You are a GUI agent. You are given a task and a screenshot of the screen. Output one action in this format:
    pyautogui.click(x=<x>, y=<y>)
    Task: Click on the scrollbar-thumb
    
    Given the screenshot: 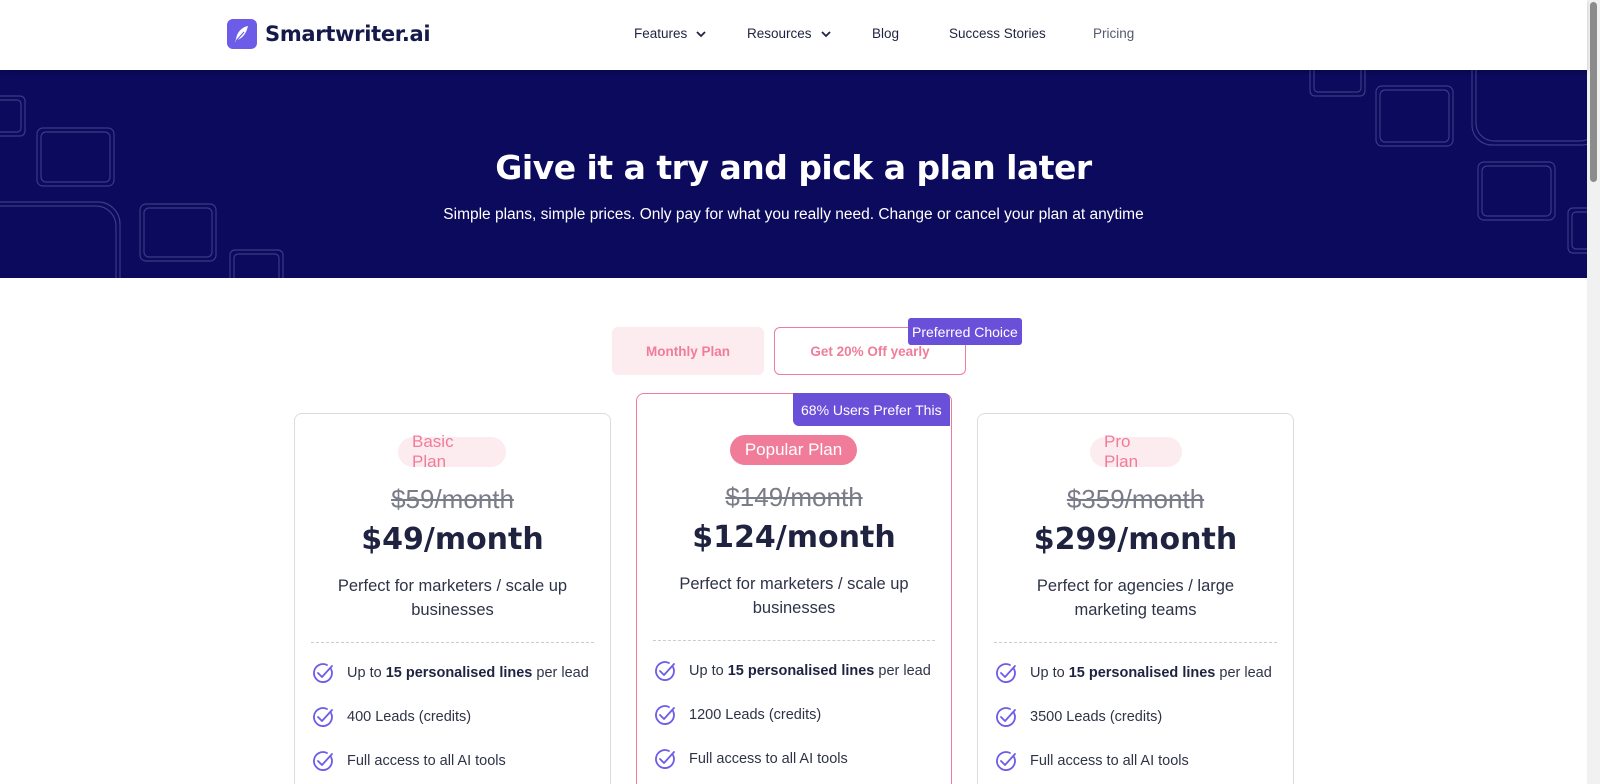 What is the action you would take?
    pyautogui.click(x=1593, y=92)
    